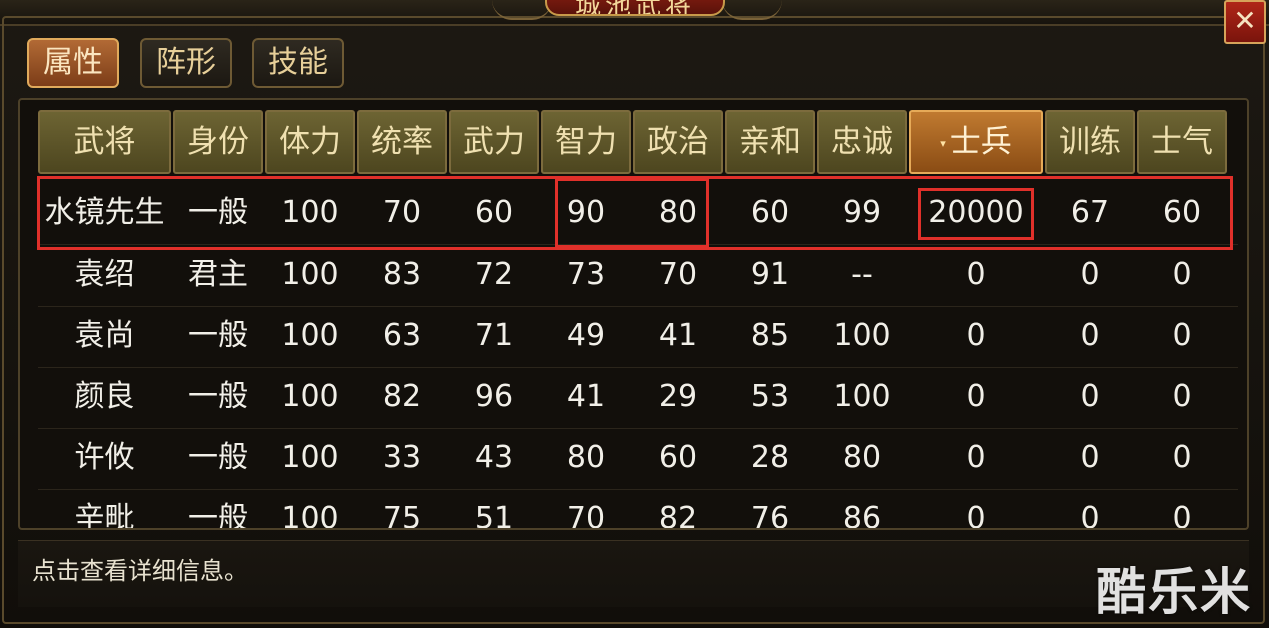 The width and height of the screenshot is (1269, 628). What do you see at coordinates (638, 244) in the screenshot?
I see `row-divider` at bounding box center [638, 244].